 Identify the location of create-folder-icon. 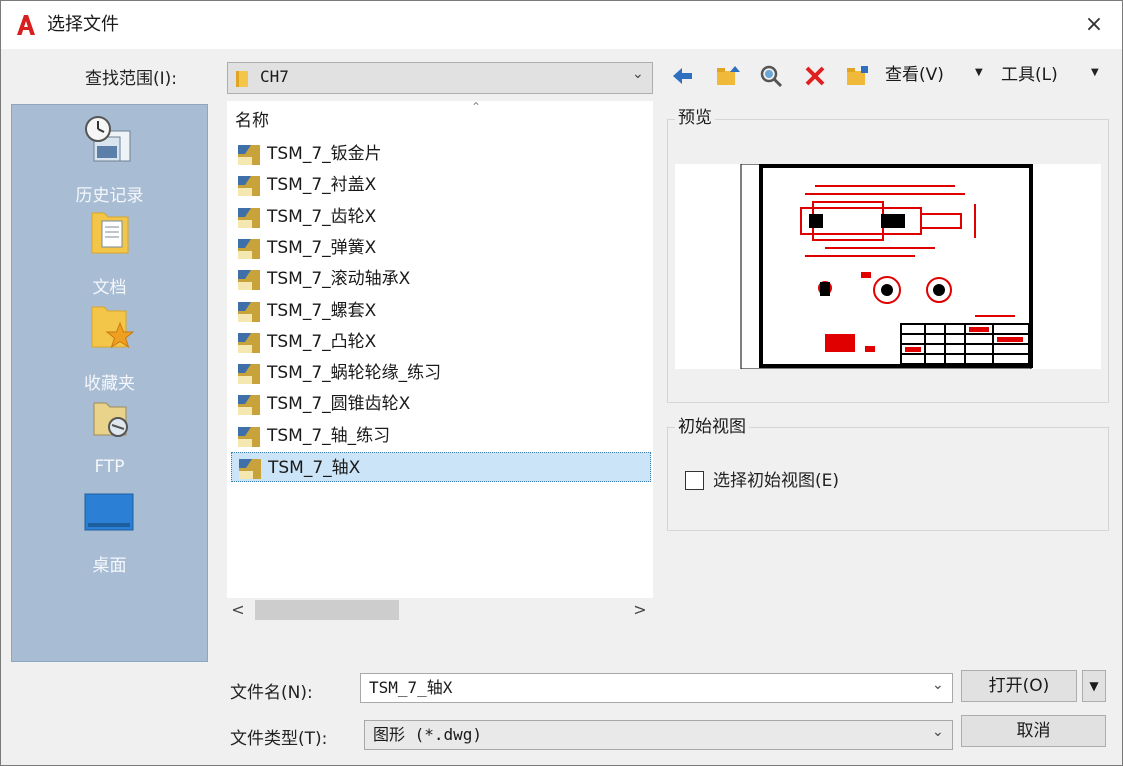
(857, 76).